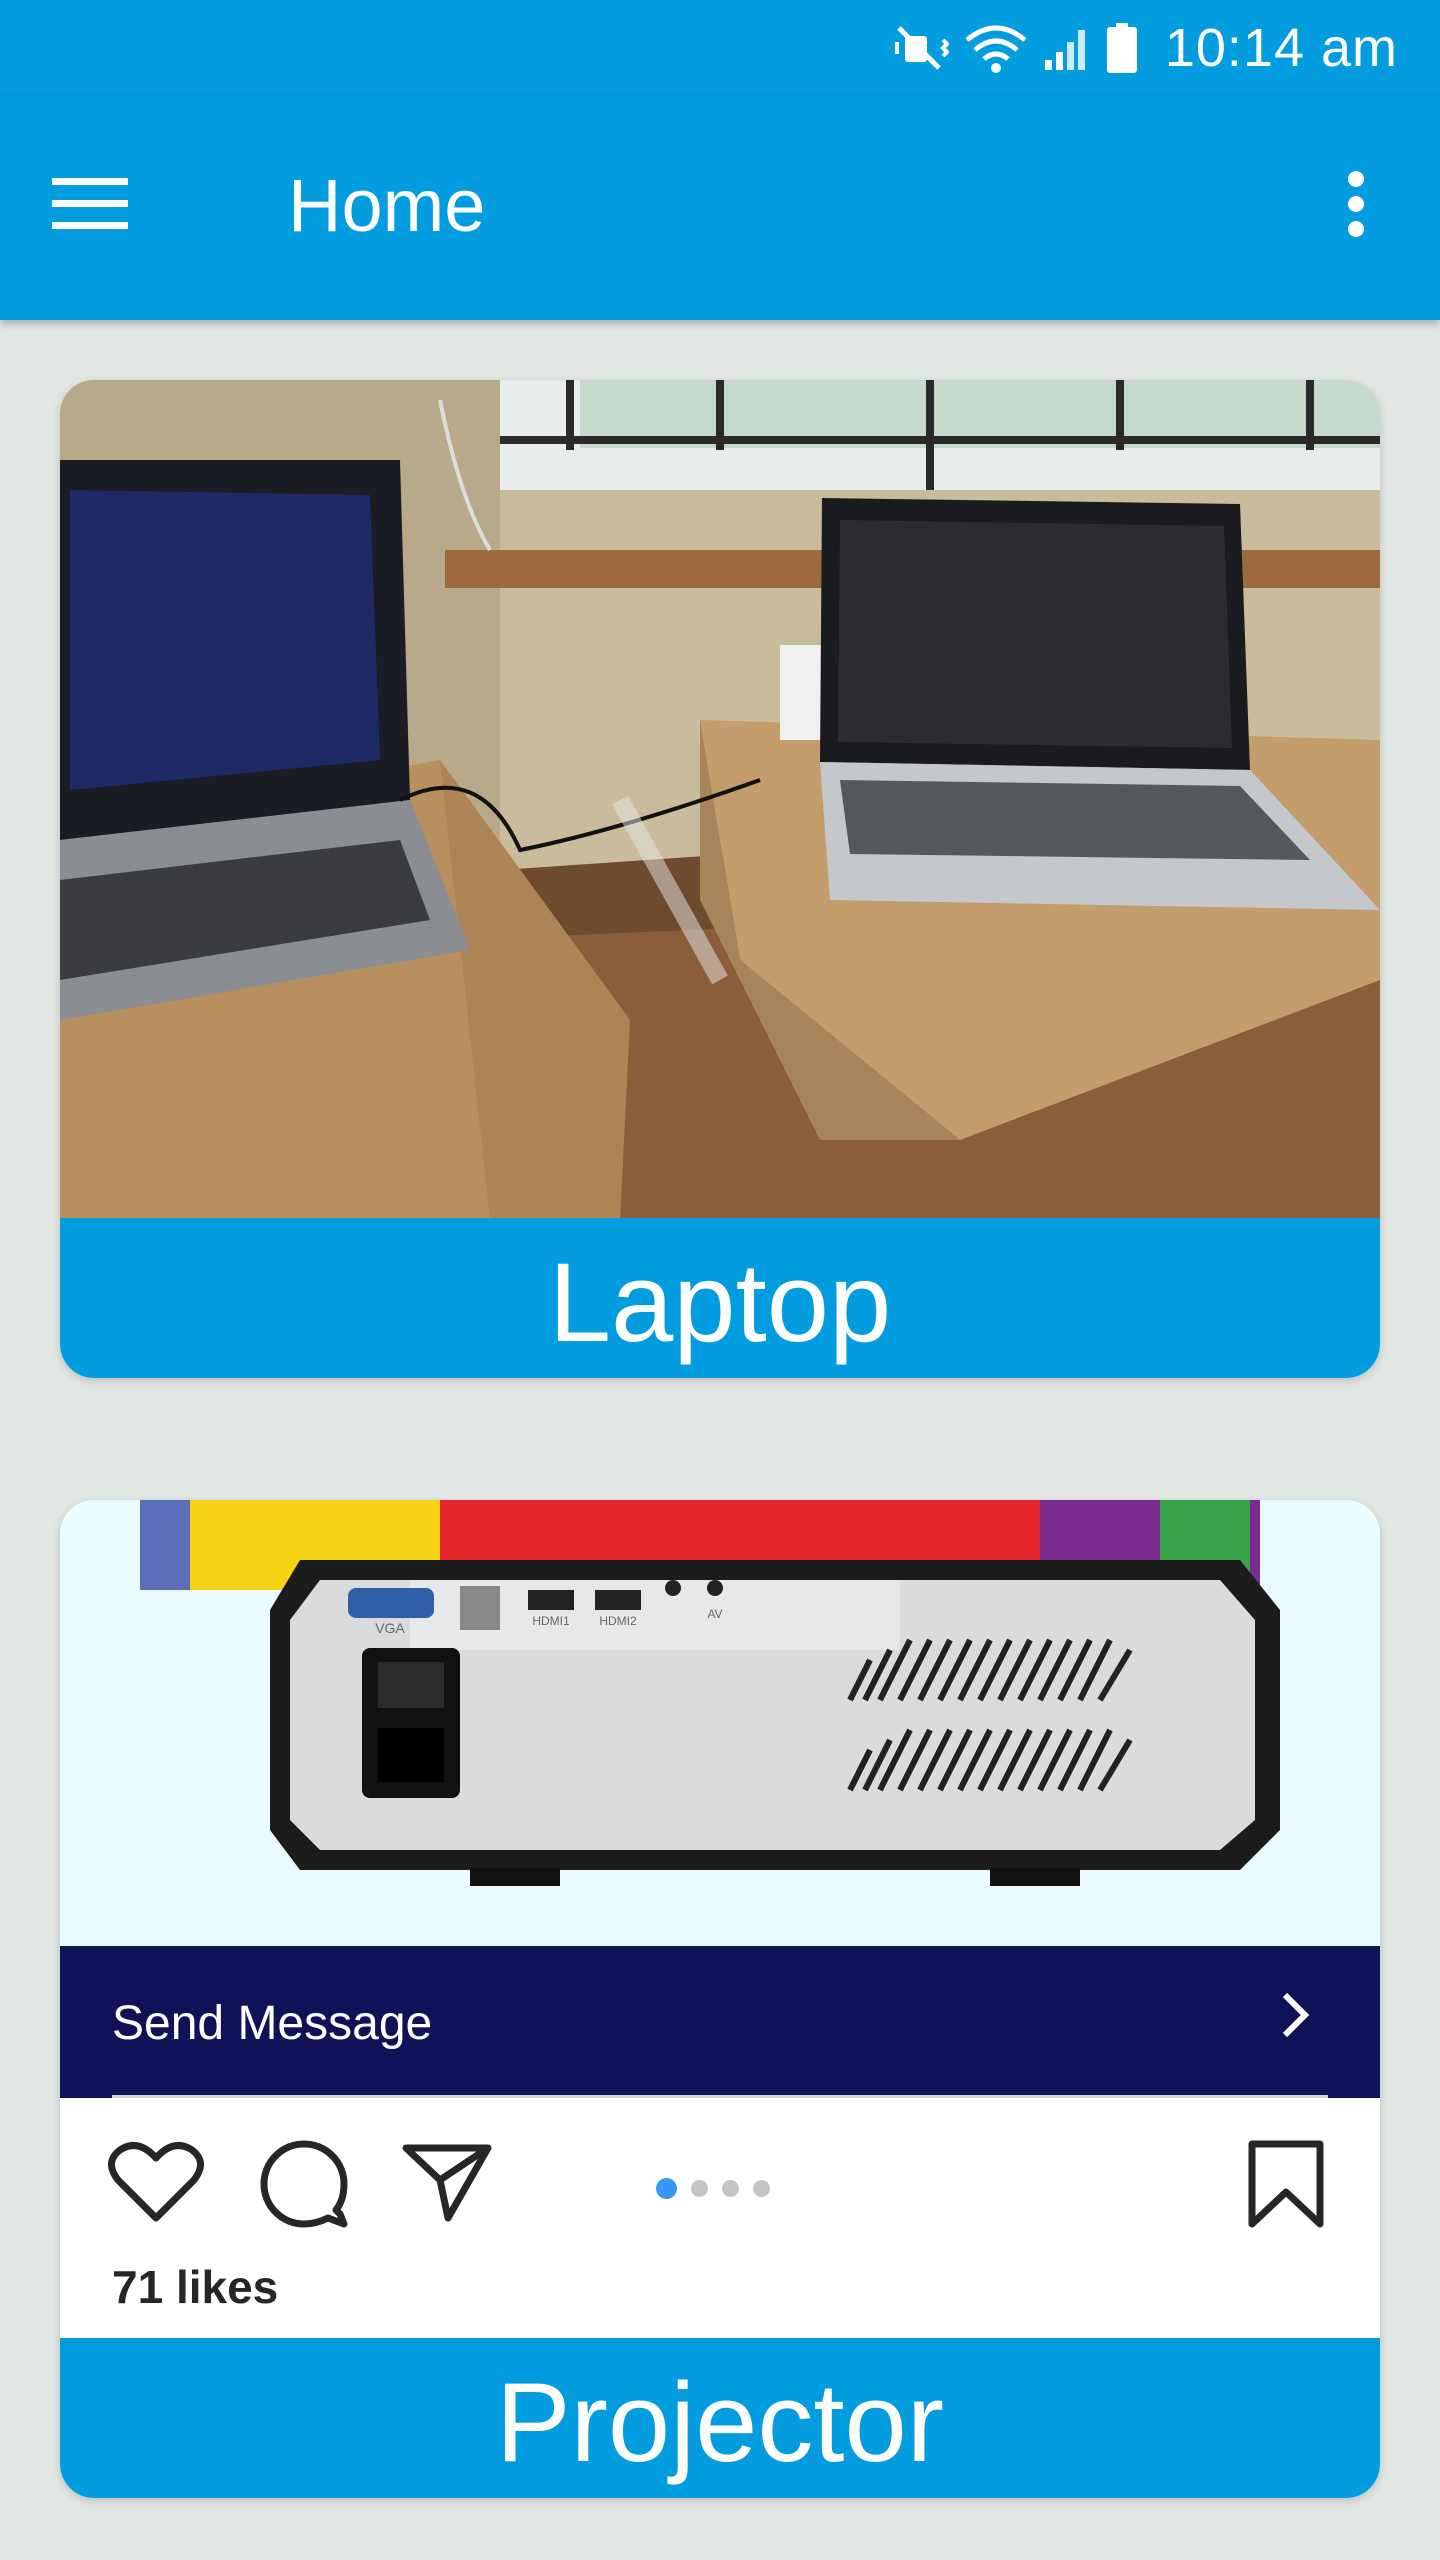 The image size is (1440, 2560). I want to click on likes-count: 71 likes, so click(195, 2287).